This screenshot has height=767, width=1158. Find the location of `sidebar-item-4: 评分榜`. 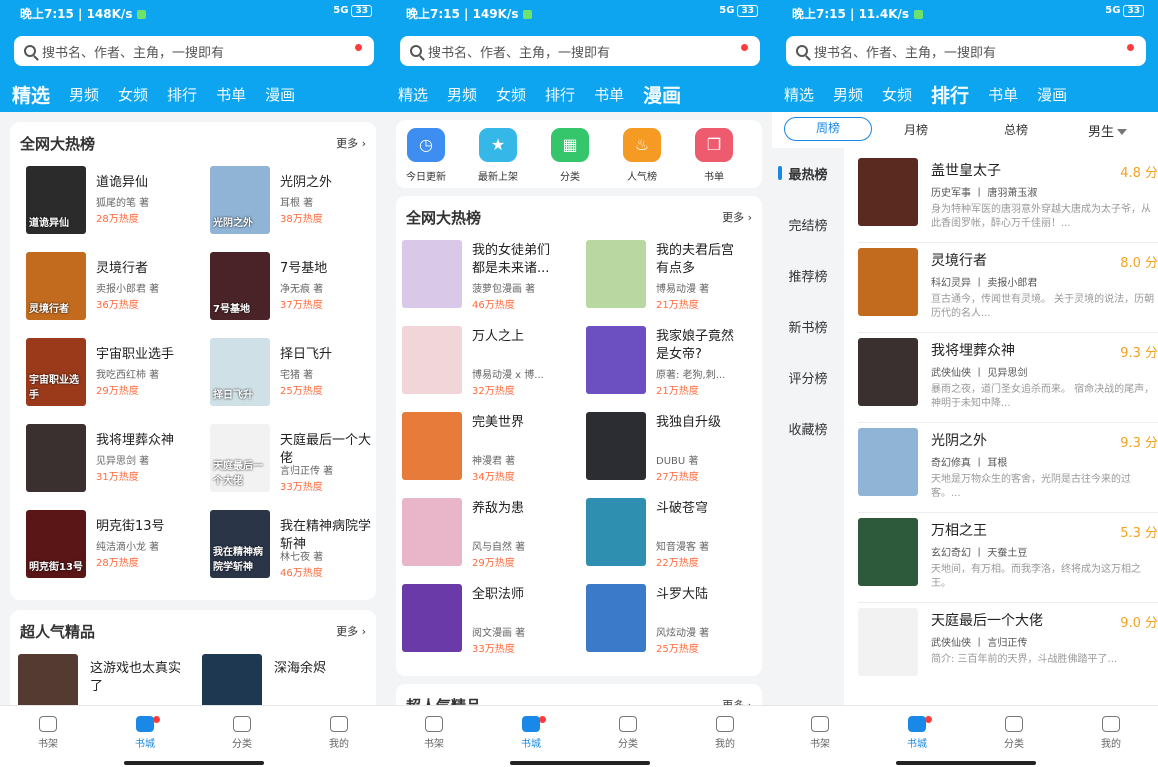

sidebar-item-4: 评分榜 is located at coordinates (808, 377).